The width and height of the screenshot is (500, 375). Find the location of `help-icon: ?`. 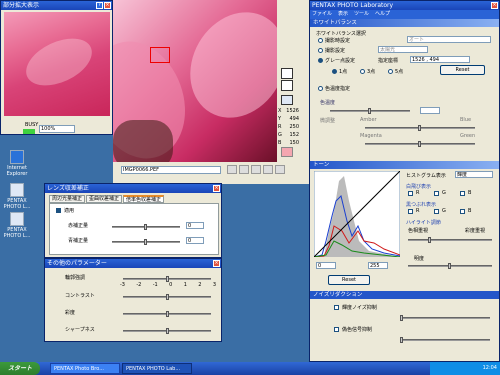

help-icon: ? is located at coordinates (99, 5).